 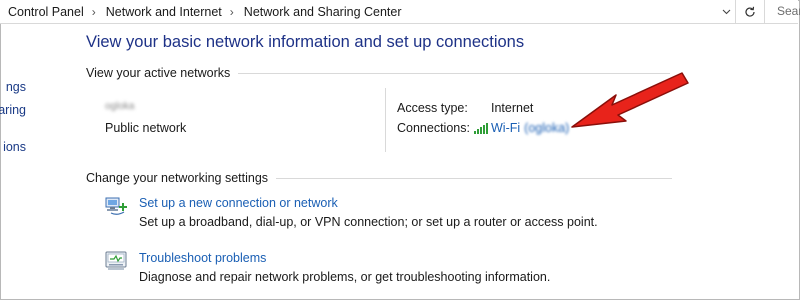 I want to click on left-nav: ngs aring ions, so click(x=19, y=161).